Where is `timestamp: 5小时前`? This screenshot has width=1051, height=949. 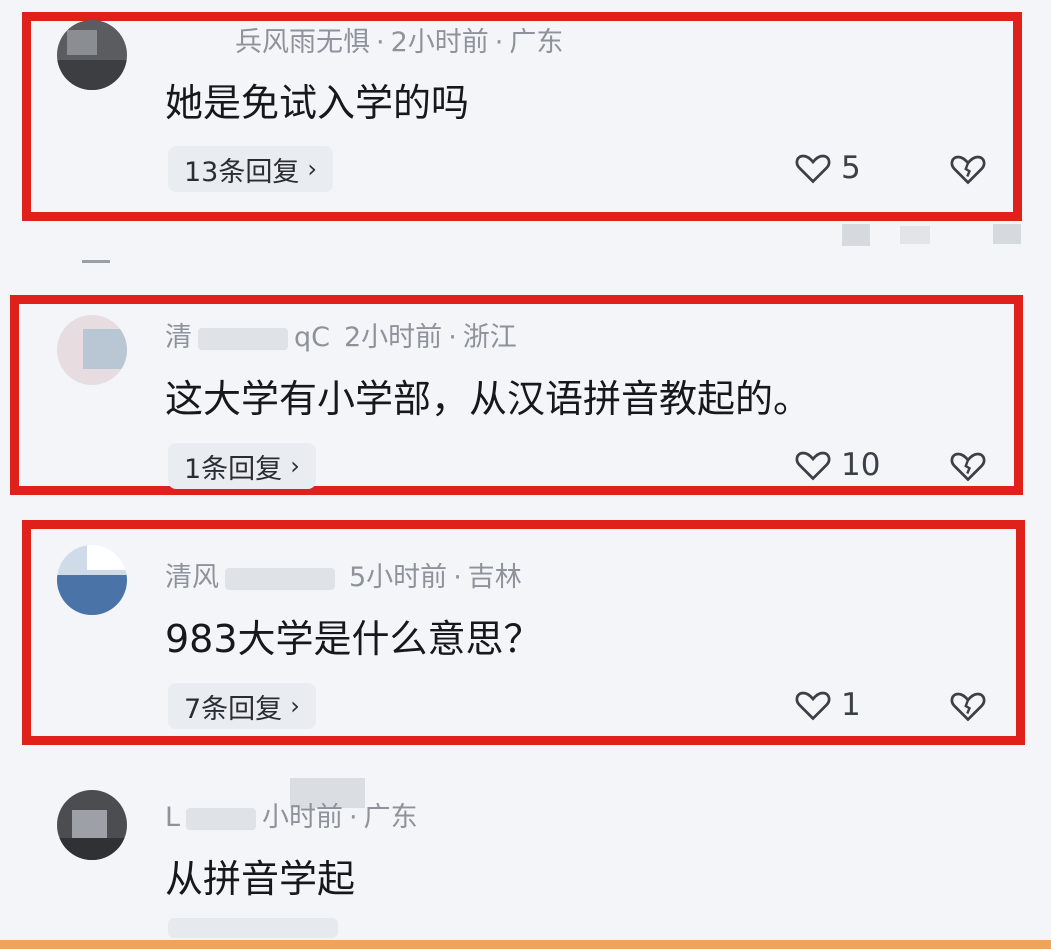 timestamp: 5小时前 is located at coordinates (398, 577).